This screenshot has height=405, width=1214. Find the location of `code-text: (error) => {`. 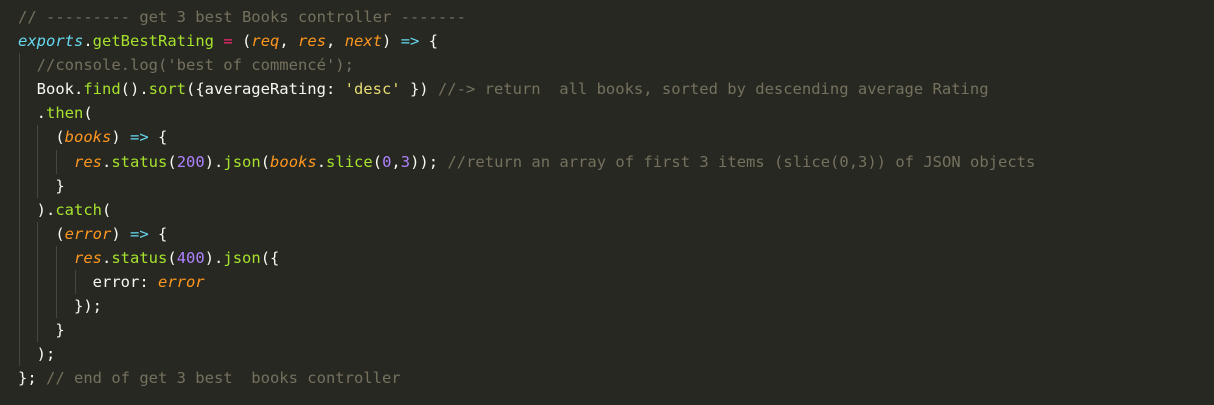

code-text: (error) => { is located at coordinates (92, 234).